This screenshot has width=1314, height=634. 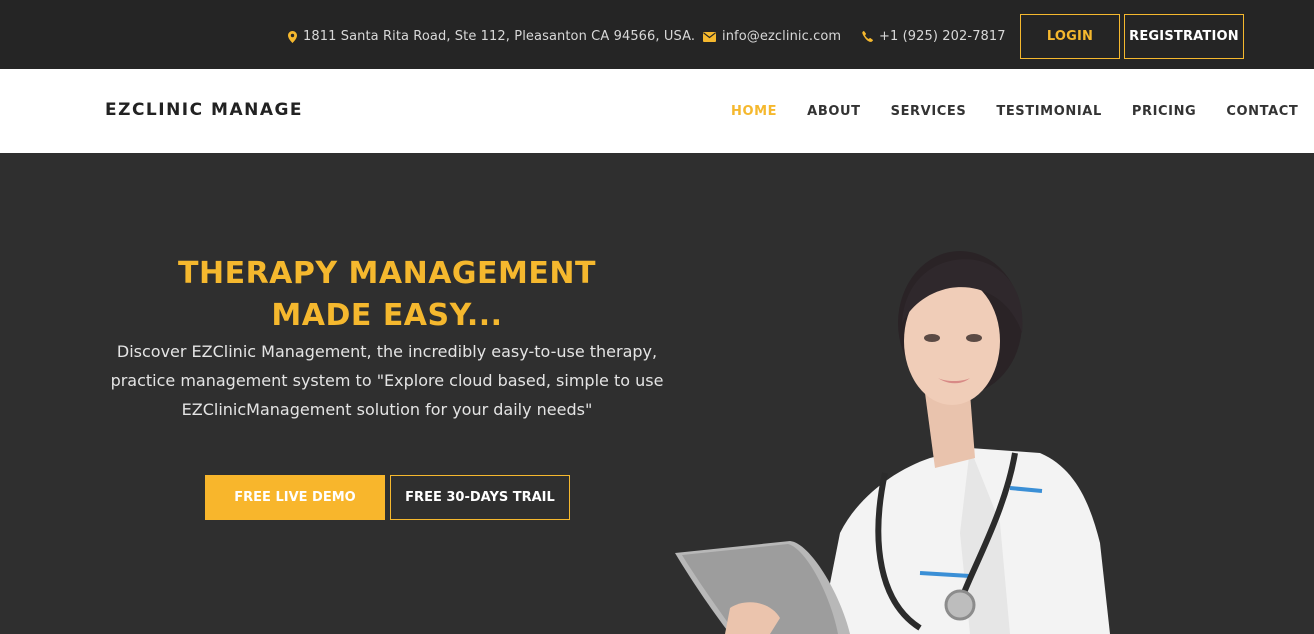 I want to click on map-marker-icon, so click(x=292, y=36).